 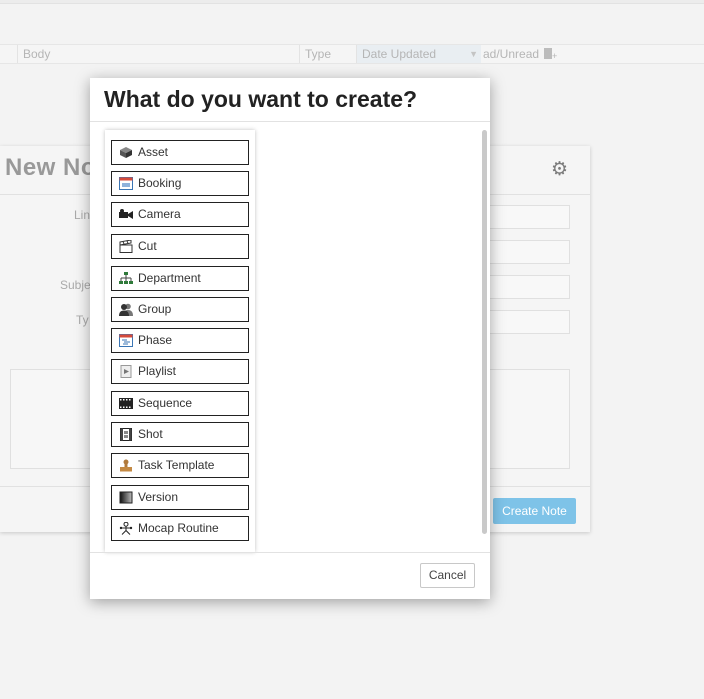 What do you see at coordinates (352, 2) in the screenshot?
I see `top-strip` at bounding box center [352, 2].